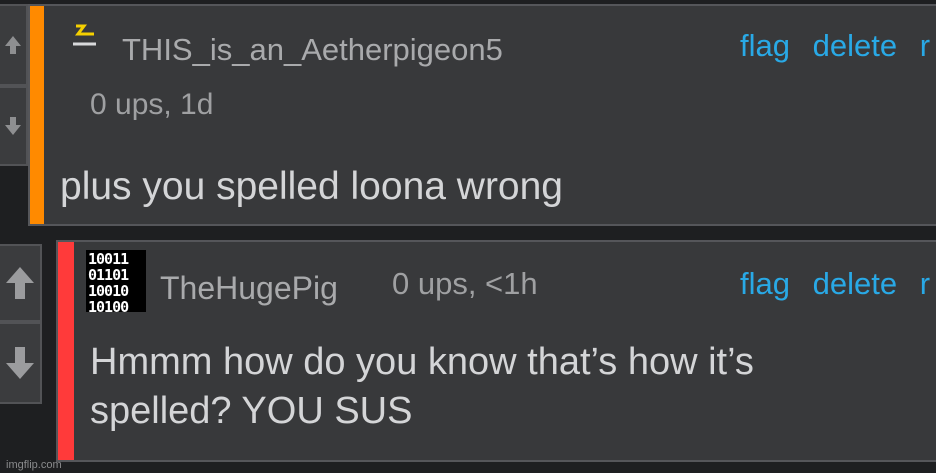 Image resolution: width=936 pixels, height=473 pixels. Describe the element at coordinates (925, 283) in the screenshot. I see `comment2-reply-link: r` at that location.